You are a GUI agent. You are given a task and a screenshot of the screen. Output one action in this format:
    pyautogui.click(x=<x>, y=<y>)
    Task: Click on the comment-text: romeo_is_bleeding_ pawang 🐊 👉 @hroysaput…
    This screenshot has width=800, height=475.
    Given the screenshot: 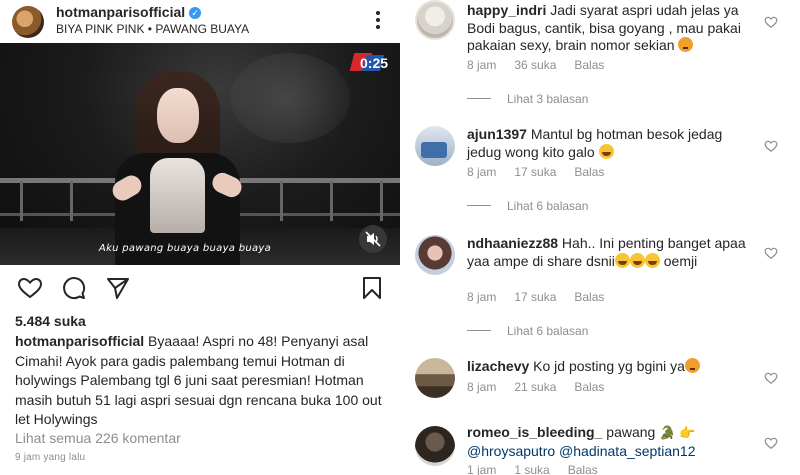 What is the action you would take?
    pyautogui.click(x=612, y=442)
    